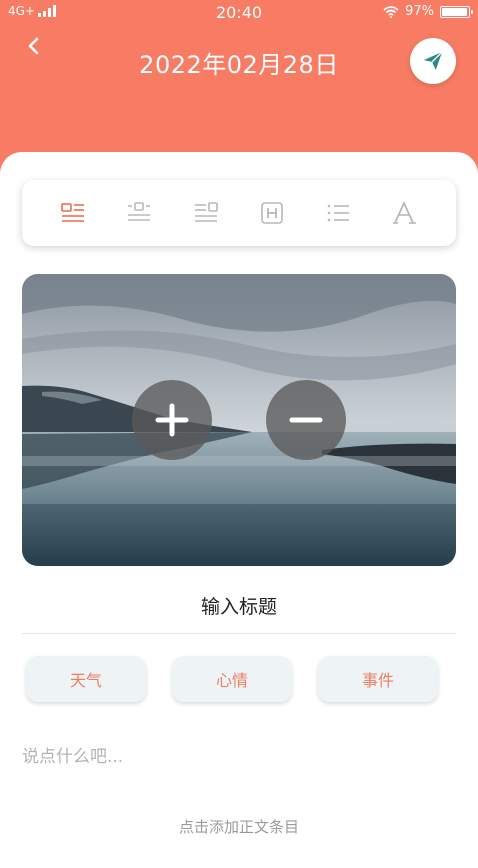  I want to click on align-image-center-button, so click(139, 213).